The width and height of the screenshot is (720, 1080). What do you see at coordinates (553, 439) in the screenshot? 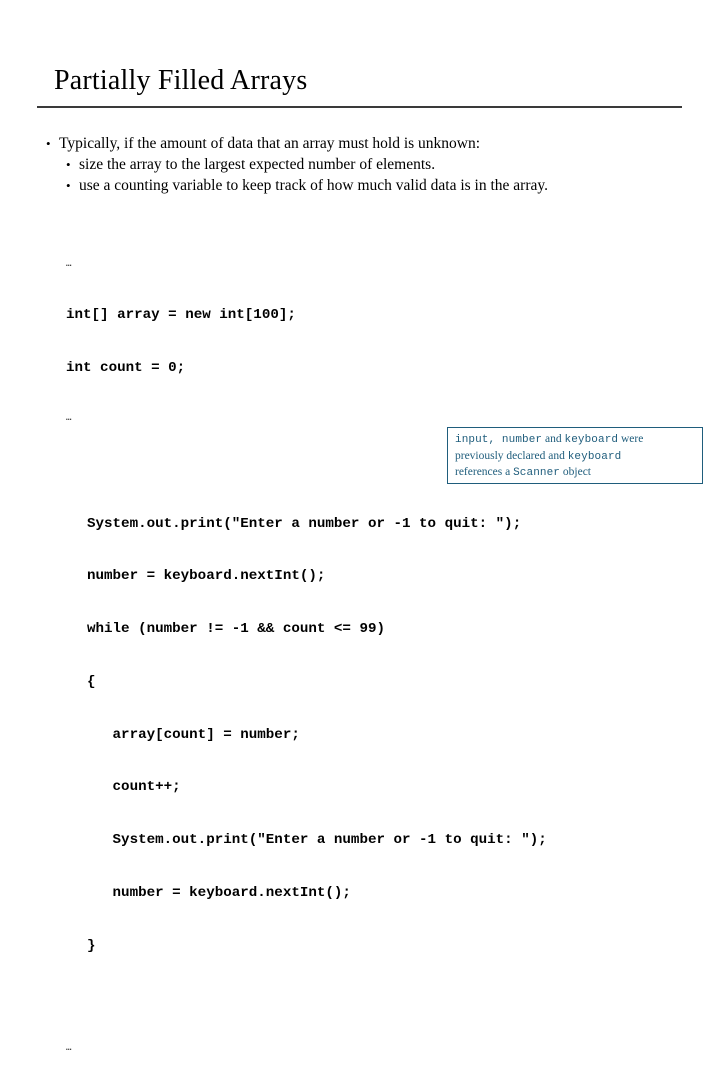
I see `note-text: and` at bounding box center [553, 439].